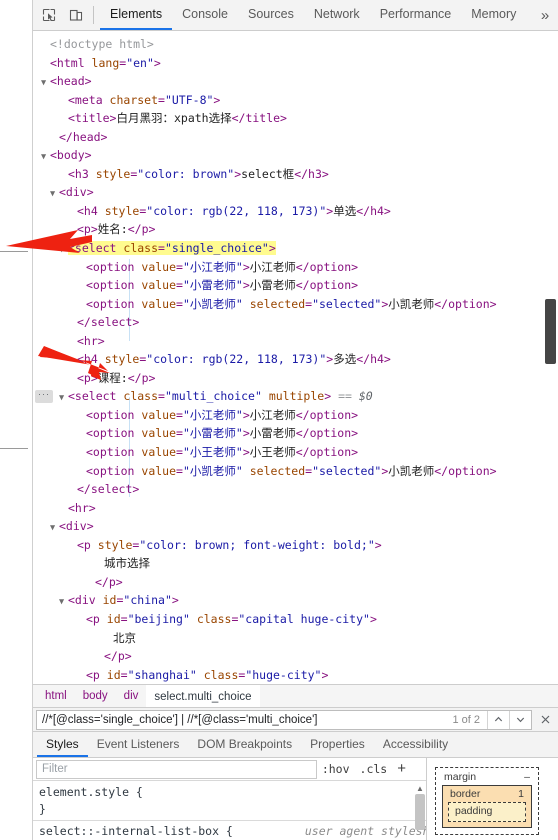  Describe the element at coordinates (114, 452) in the screenshot. I see `code-token: <option` at that location.